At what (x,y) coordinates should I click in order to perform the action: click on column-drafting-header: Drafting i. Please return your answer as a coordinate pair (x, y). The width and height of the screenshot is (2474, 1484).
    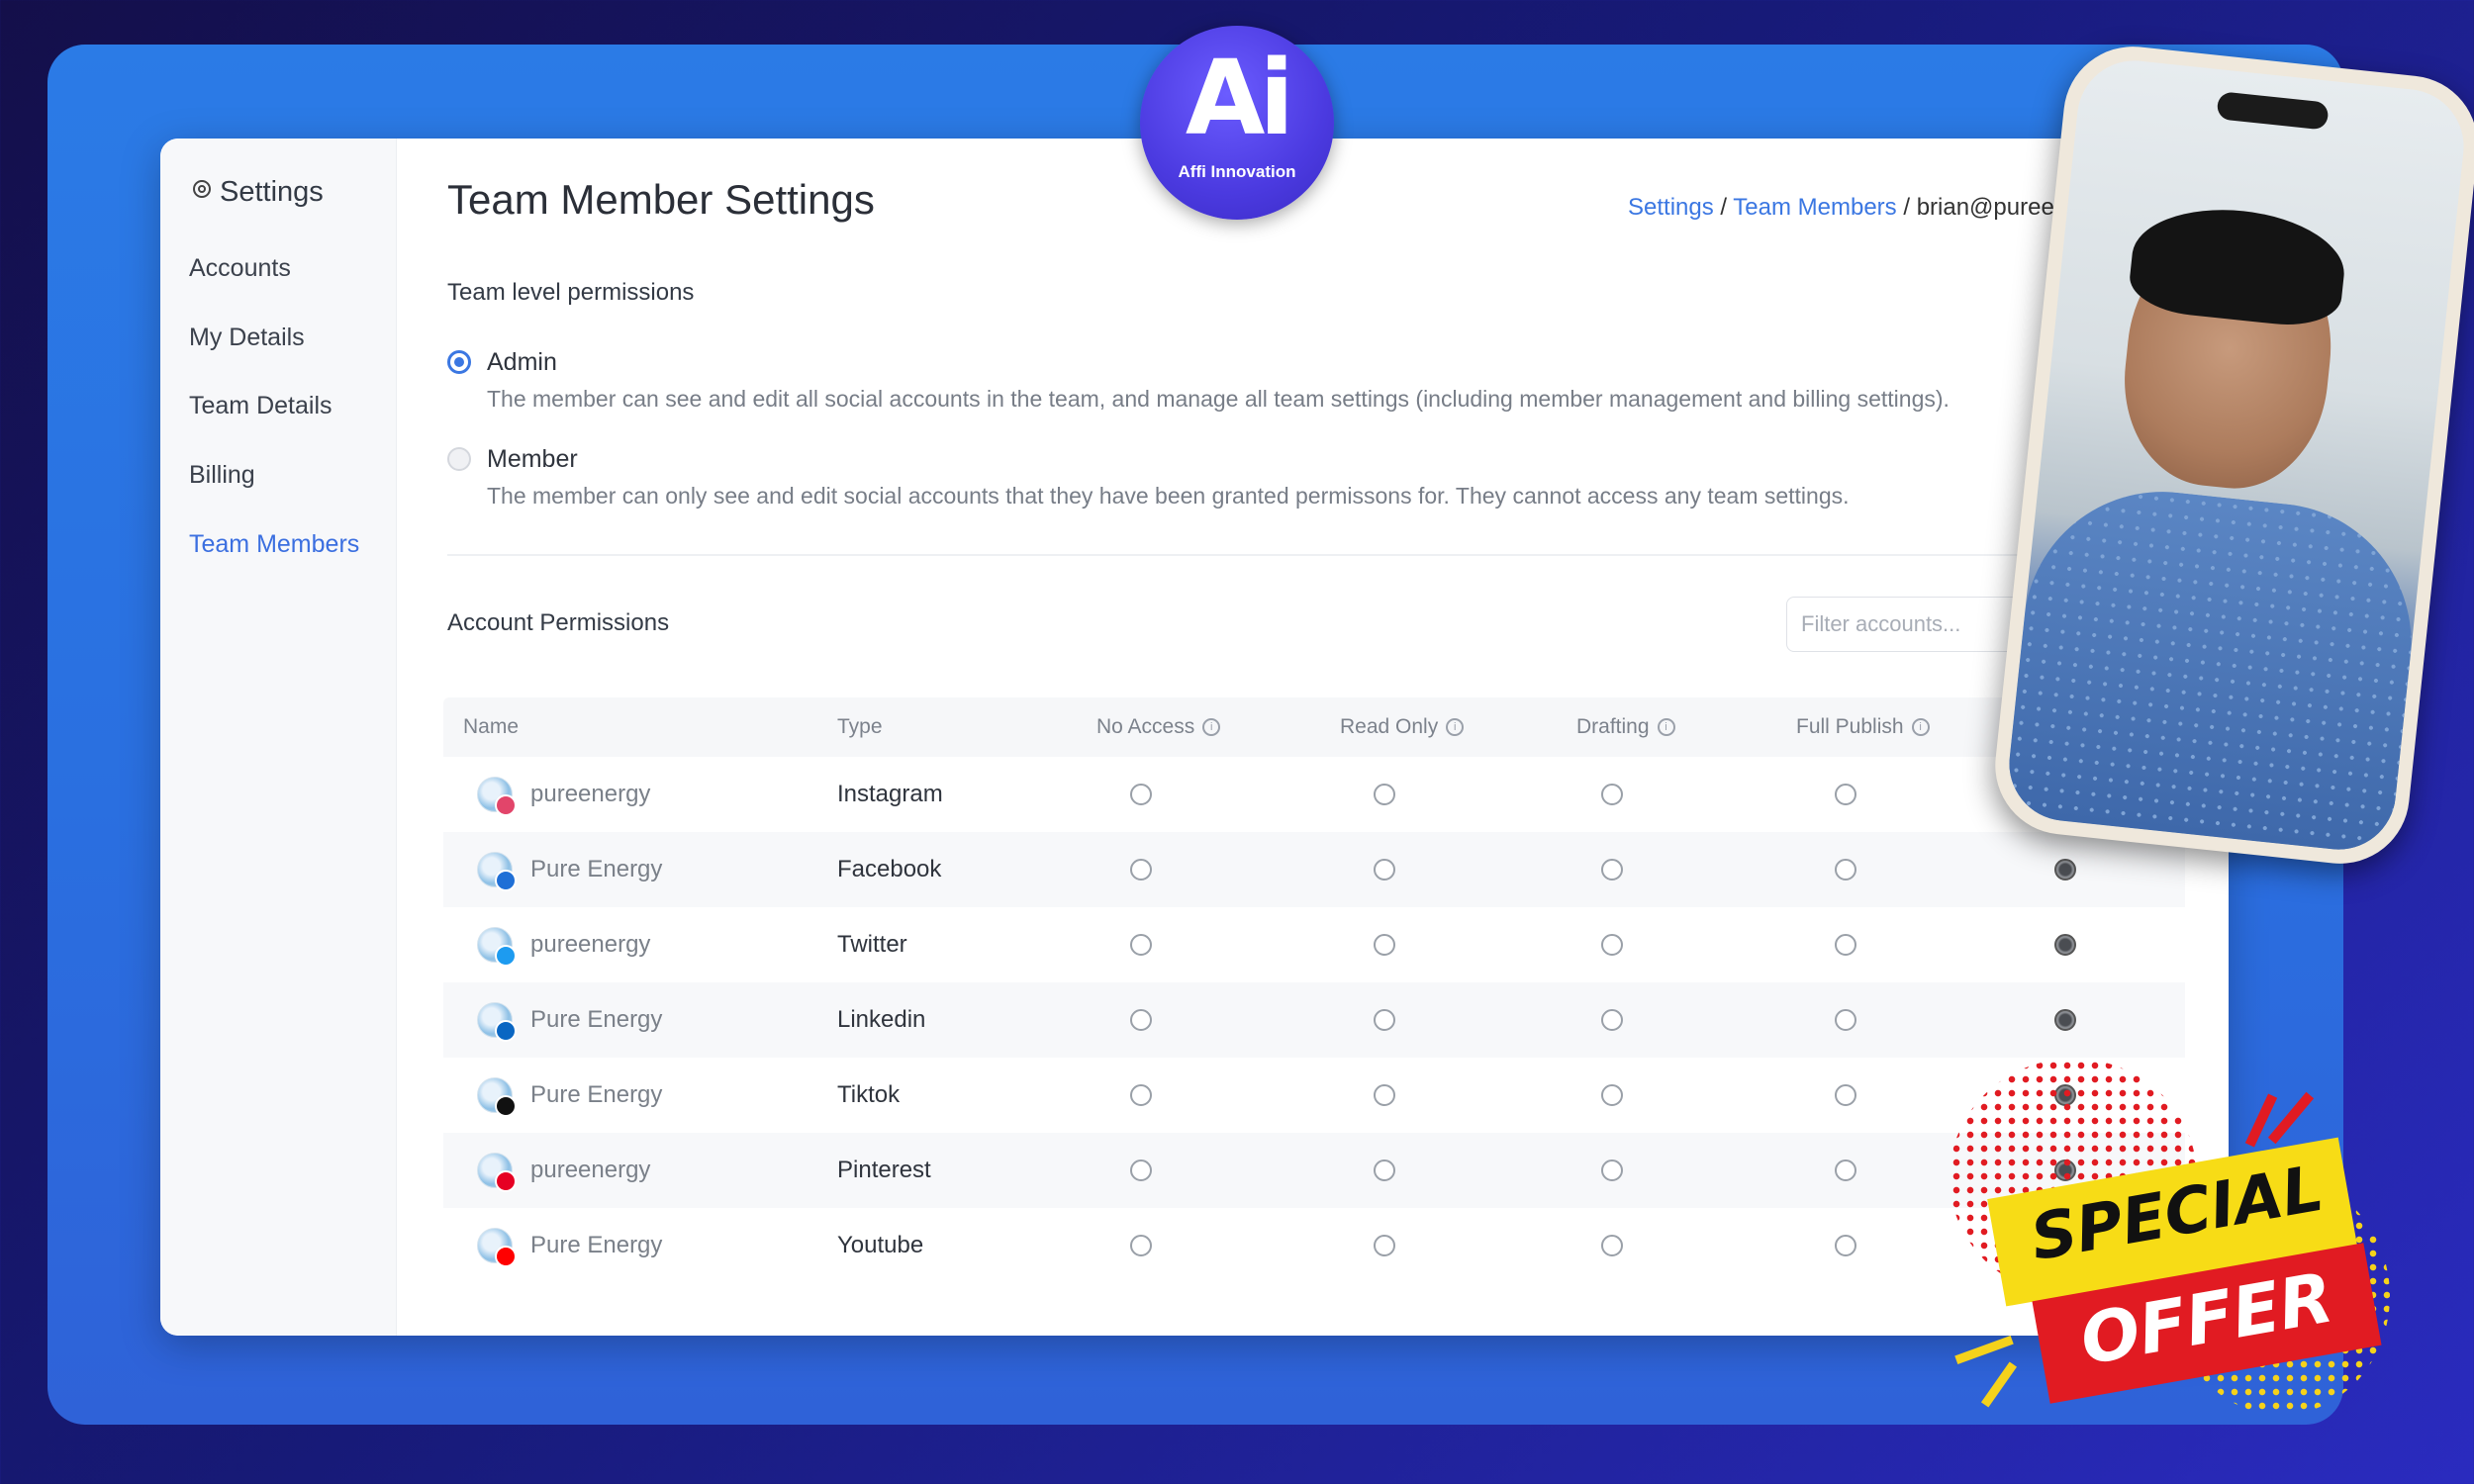
    Looking at the image, I should click on (1626, 727).